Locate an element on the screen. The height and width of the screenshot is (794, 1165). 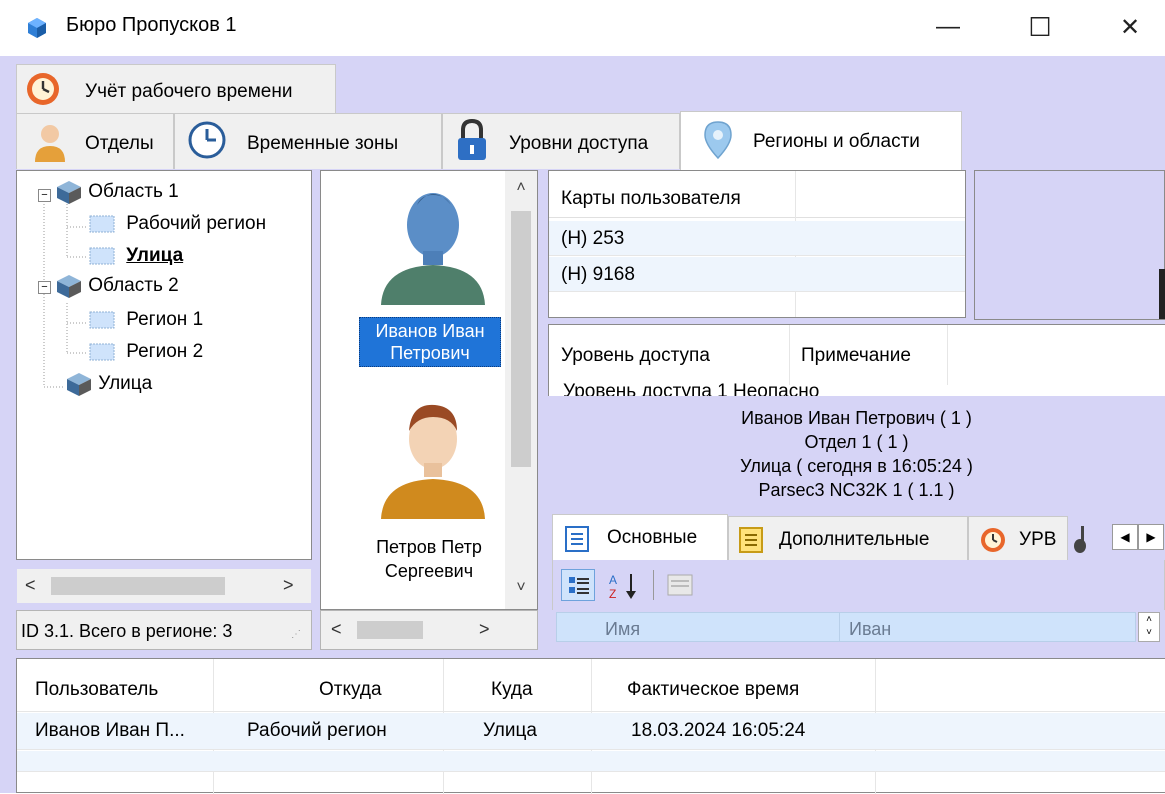
categorized-view-button is located at coordinates (578, 585).